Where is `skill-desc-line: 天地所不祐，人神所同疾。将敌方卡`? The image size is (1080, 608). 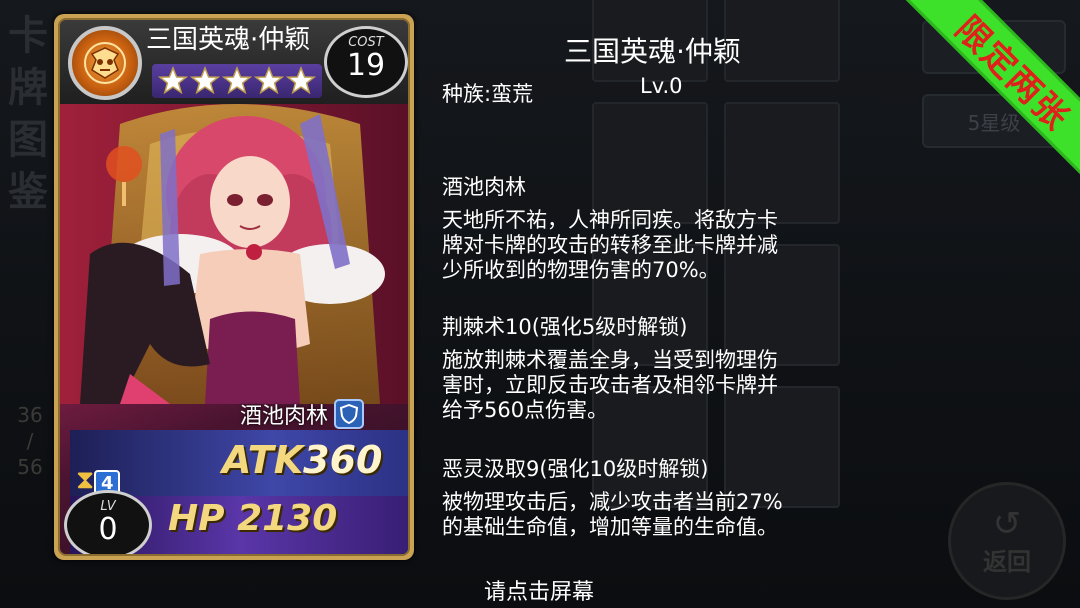 skill-desc-line: 天地所不祐，人神所同疾。将敌方卡 is located at coordinates (610, 220).